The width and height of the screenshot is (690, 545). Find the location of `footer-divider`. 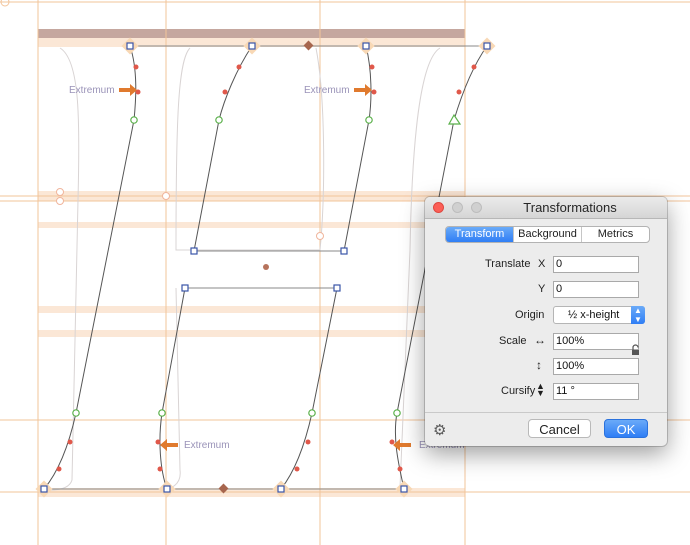

footer-divider is located at coordinates (546, 412).